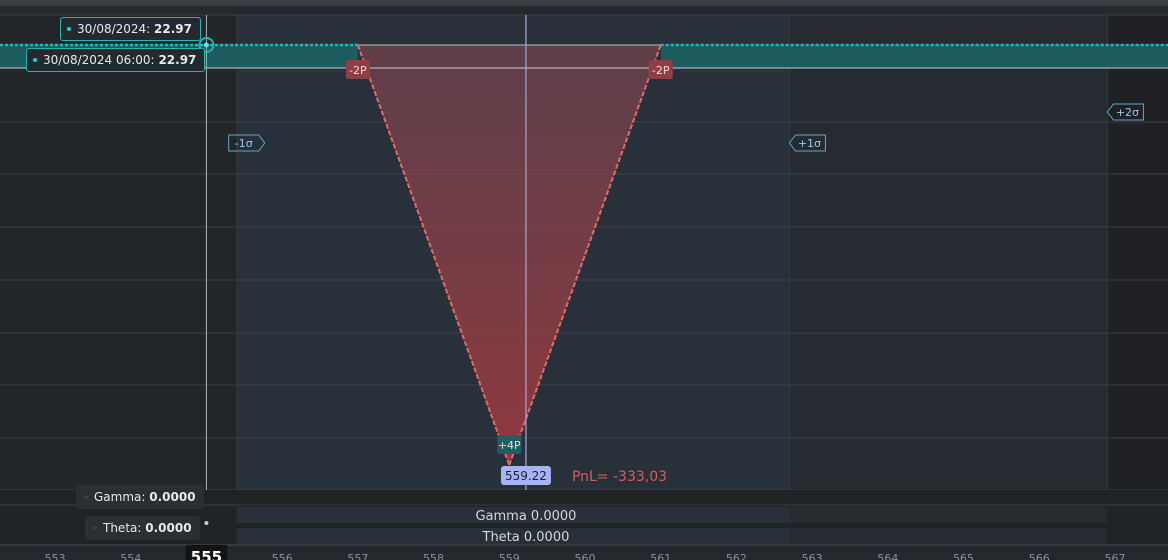  Describe the element at coordinates (206, 523) in the screenshot. I see `greek-cursor-dot` at that location.